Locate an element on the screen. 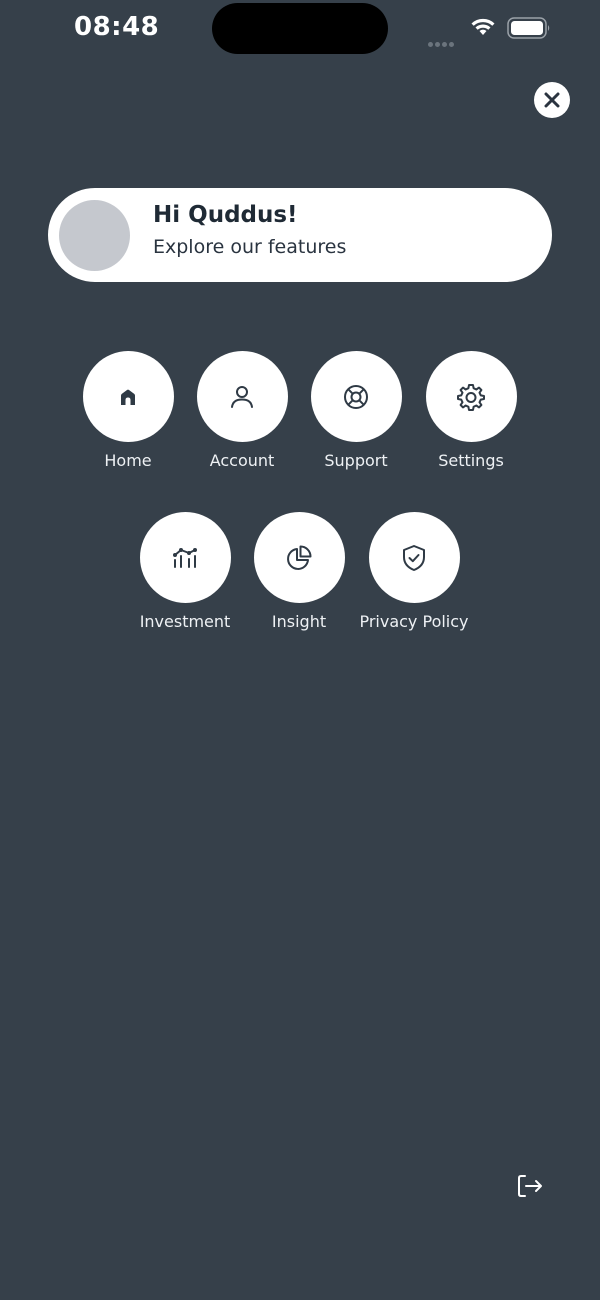 This screenshot has width=600, height=1300. lifebuoy-icon is located at coordinates (356, 396).